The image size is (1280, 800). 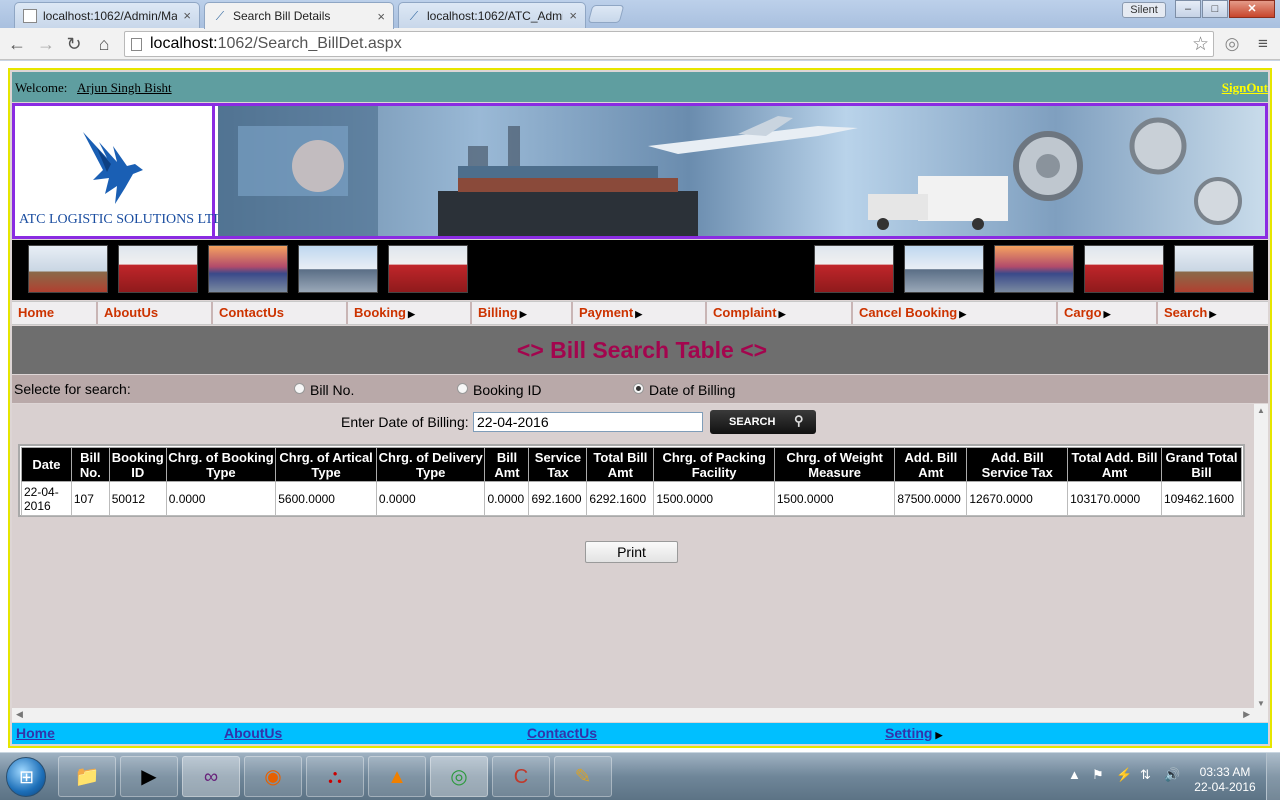 What do you see at coordinates (955, 313) in the screenshot?
I see `menu-cancel-booking: Cancel Booking ▶` at bounding box center [955, 313].